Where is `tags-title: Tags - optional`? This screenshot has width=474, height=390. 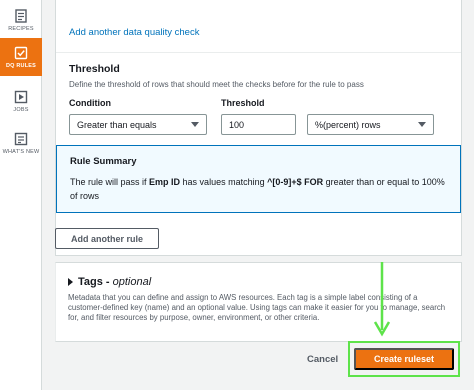
tags-title: Tags - optional is located at coordinates (114, 282).